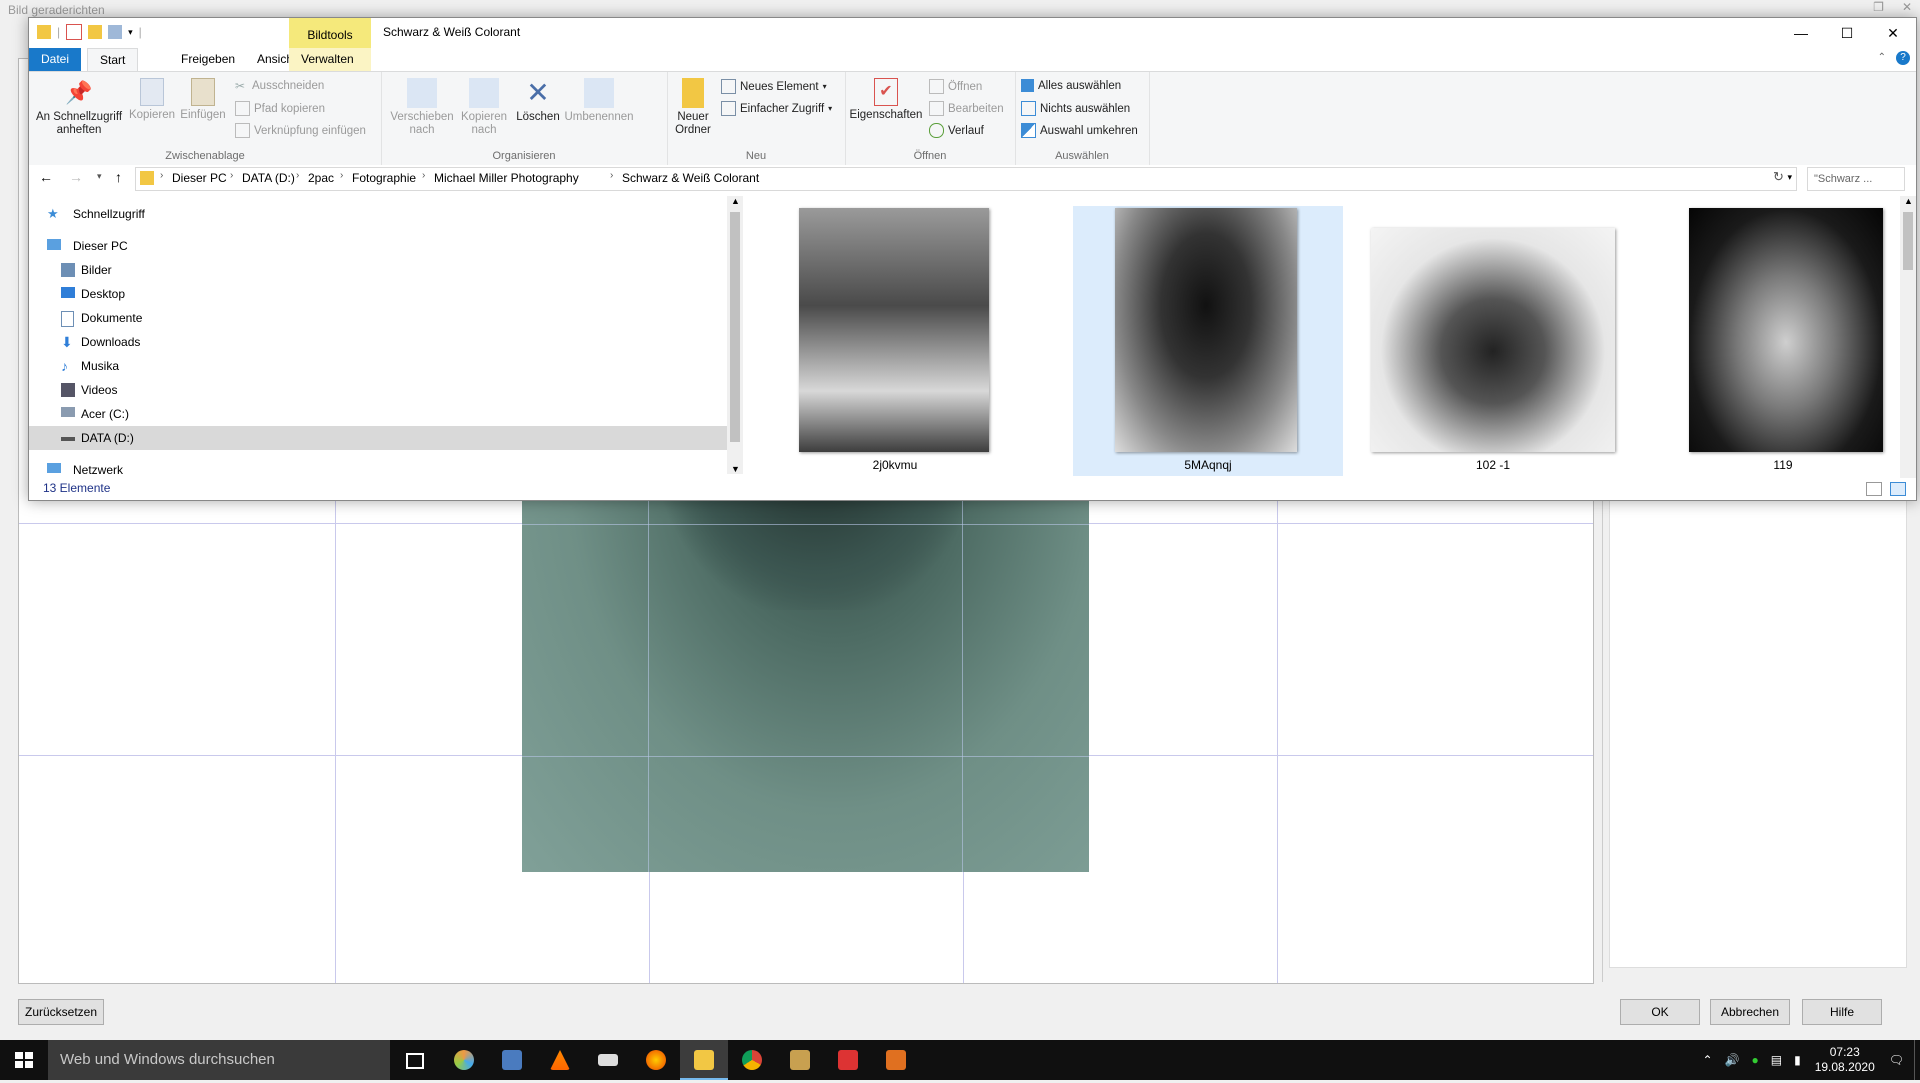 This screenshot has width=1920, height=1083. I want to click on scroll-down-icon: ▼, so click(735, 469).